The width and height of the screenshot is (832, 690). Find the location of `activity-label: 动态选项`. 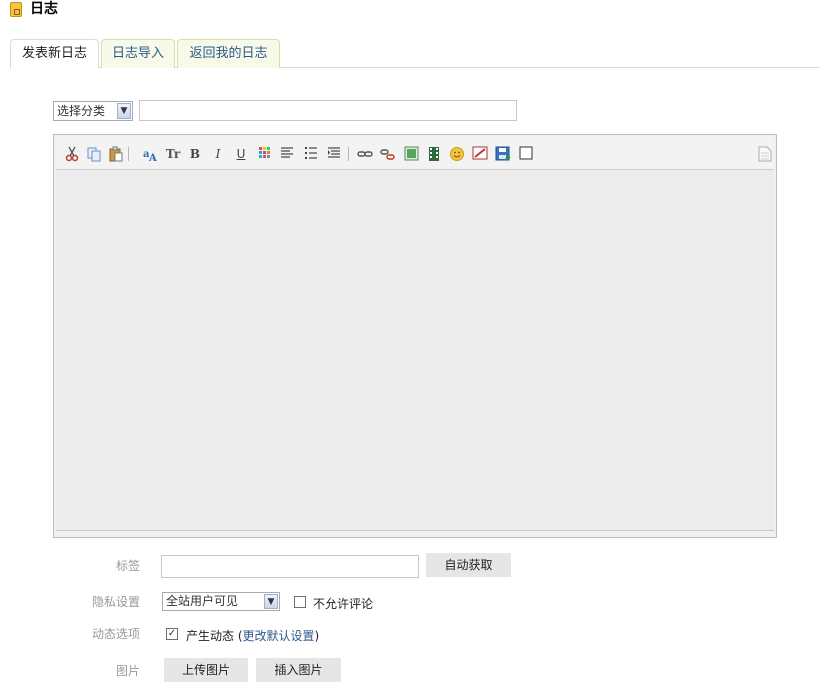

activity-label: 动态选项 is located at coordinates (115, 634).